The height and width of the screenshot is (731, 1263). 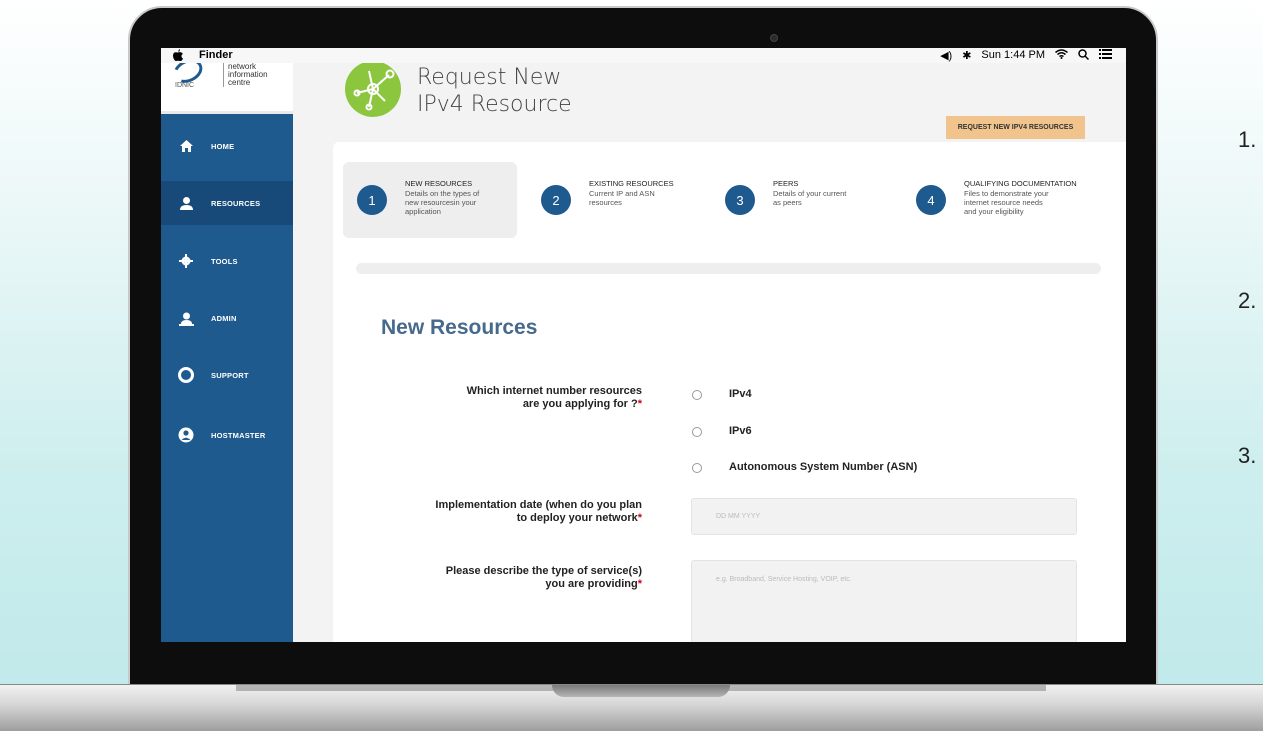 I want to click on list-icon, so click(x=1105, y=56).